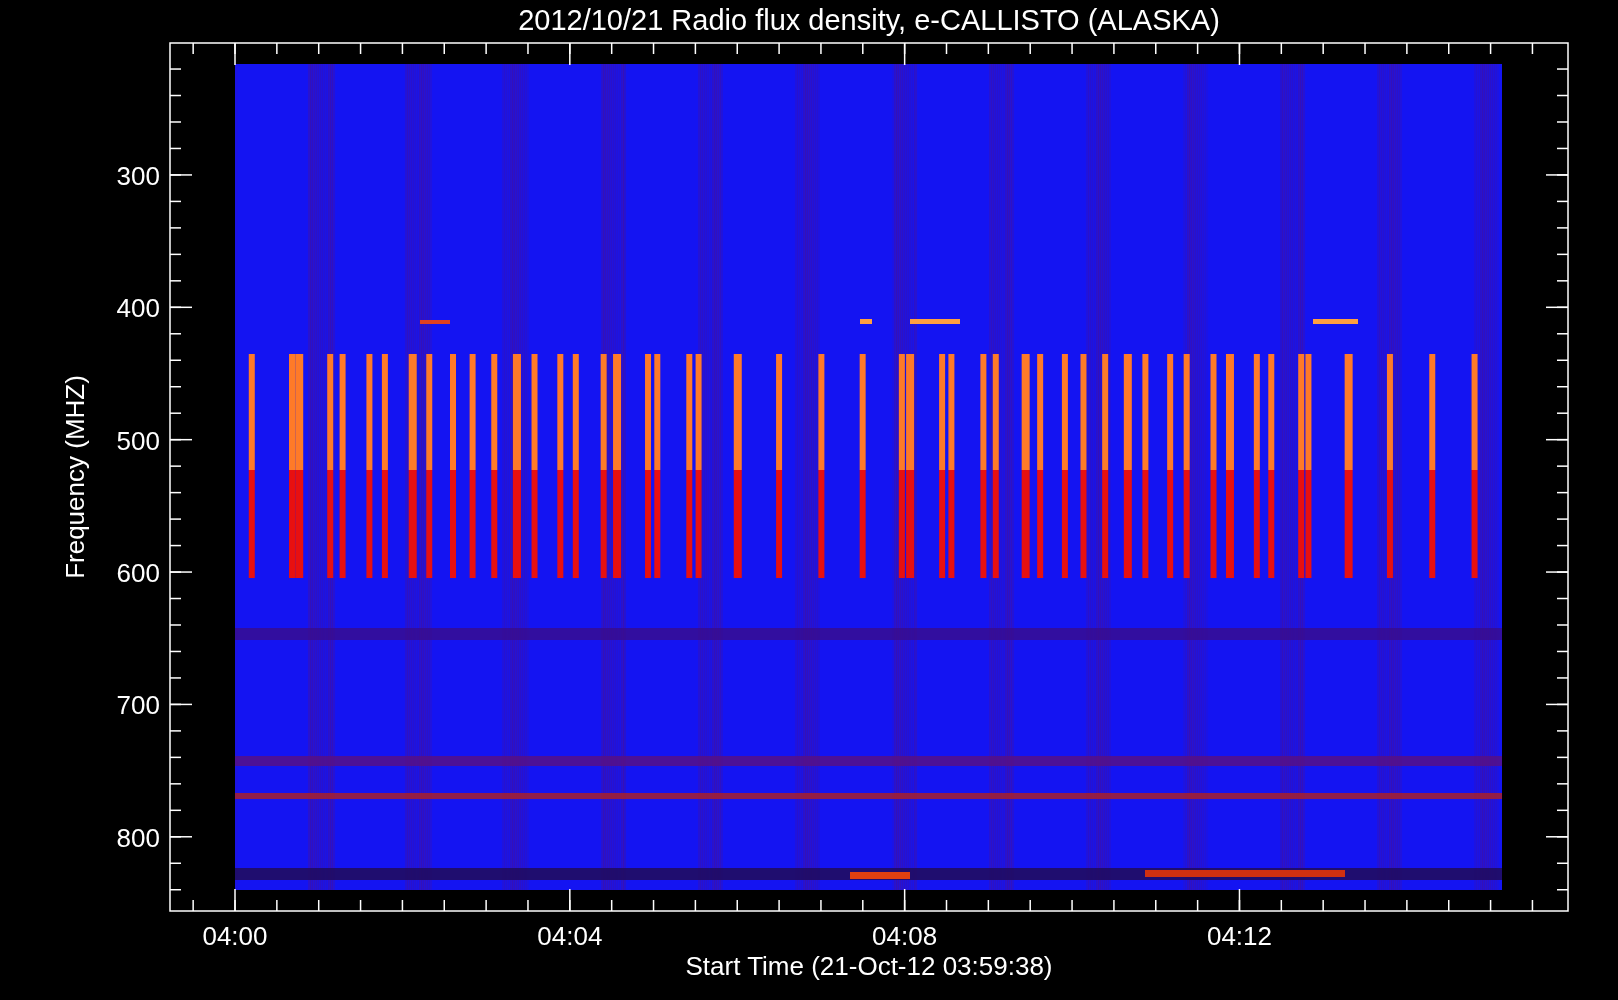  What do you see at coordinates (869, 966) in the screenshot?
I see `x-axis-label: Start Time (21-Oct-12 03:59:38)` at bounding box center [869, 966].